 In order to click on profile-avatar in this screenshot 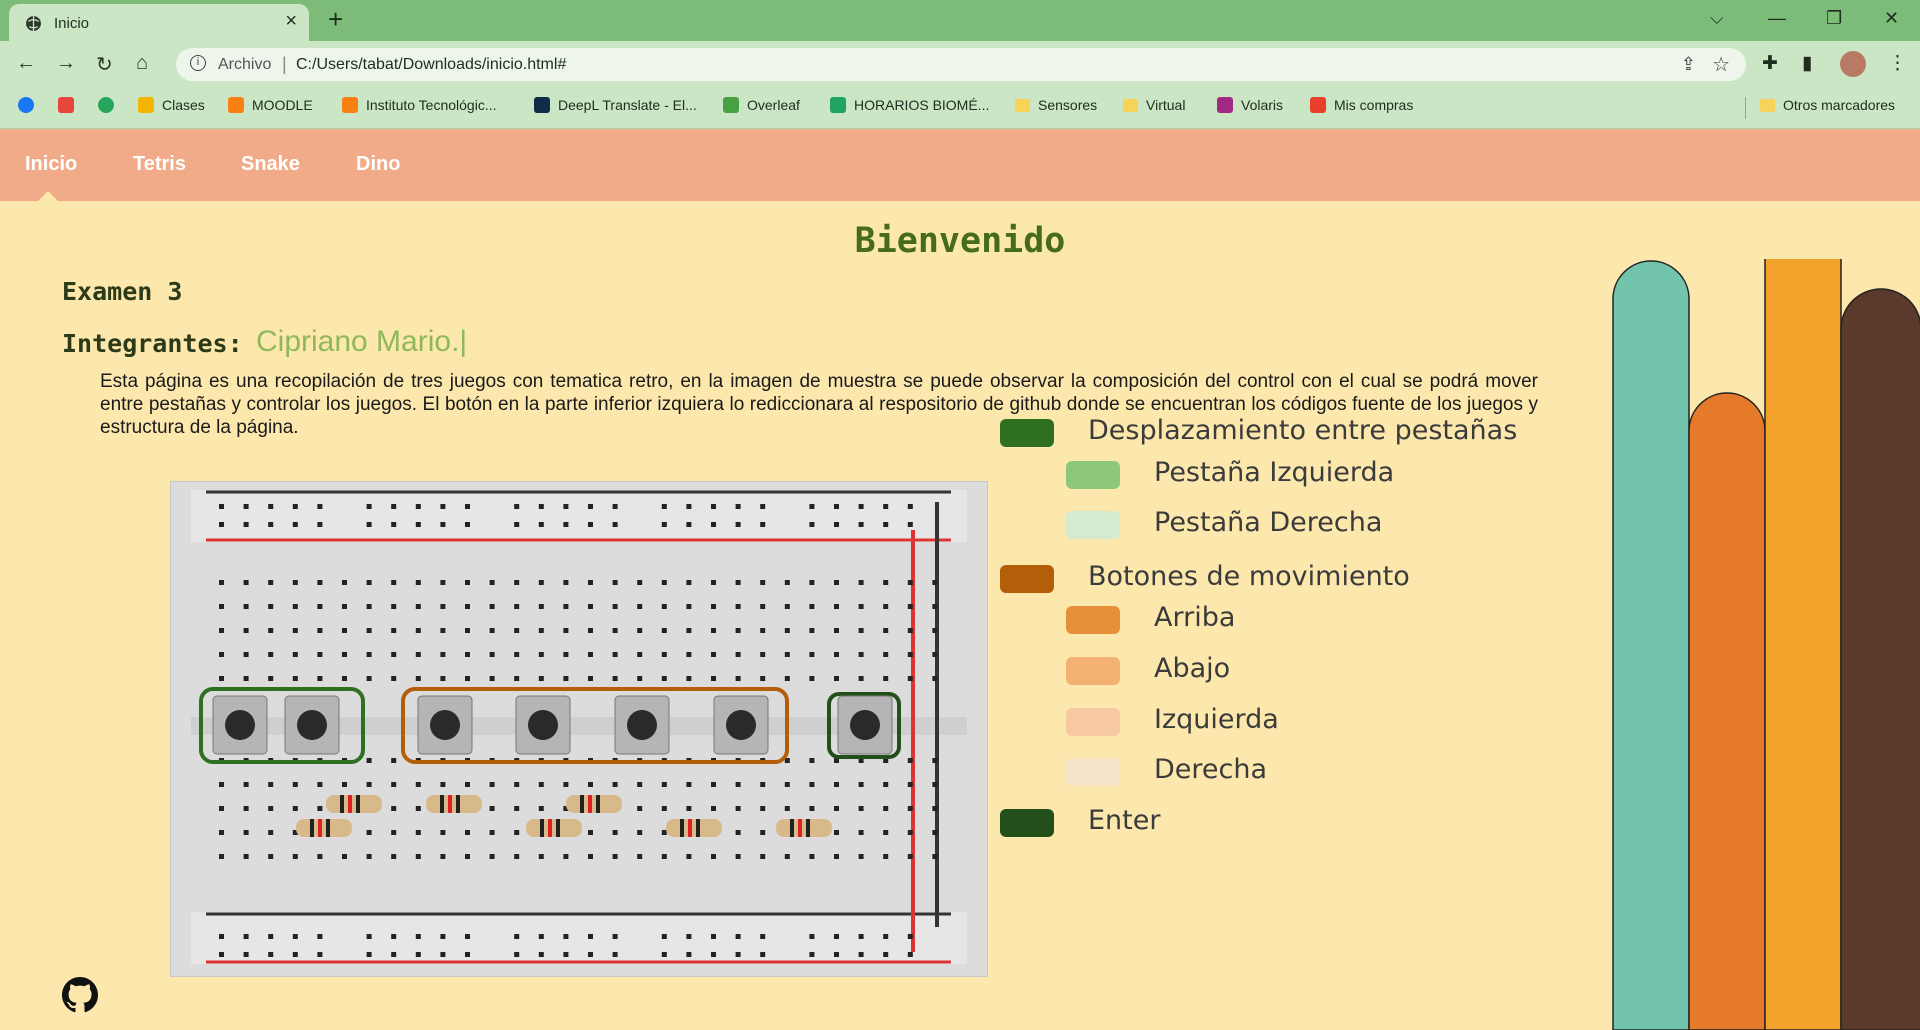, I will do `click(1853, 64)`.